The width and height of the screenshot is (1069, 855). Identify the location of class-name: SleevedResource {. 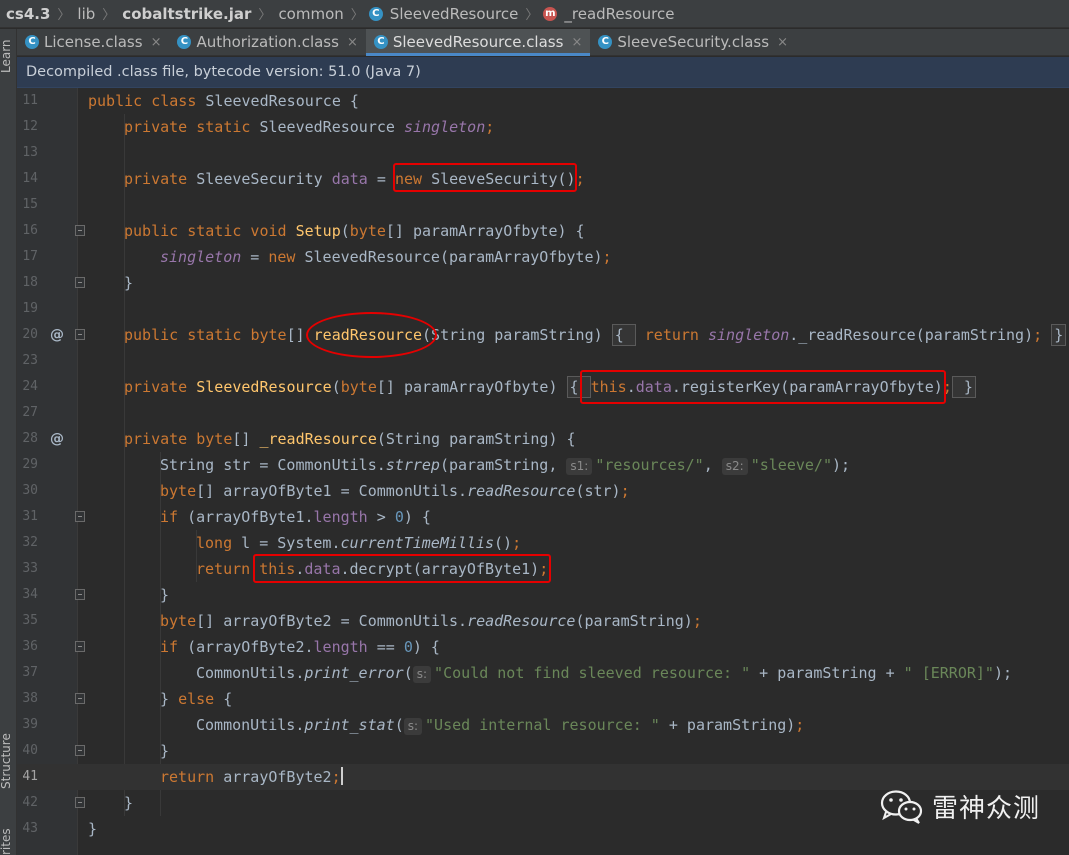
(282, 101).